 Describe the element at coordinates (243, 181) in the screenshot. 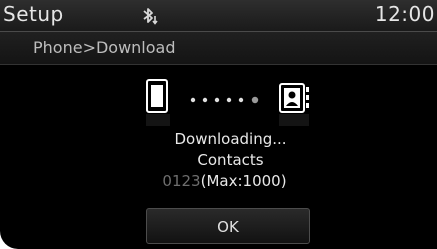

I see `max-count: (Max:1000)` at that location.